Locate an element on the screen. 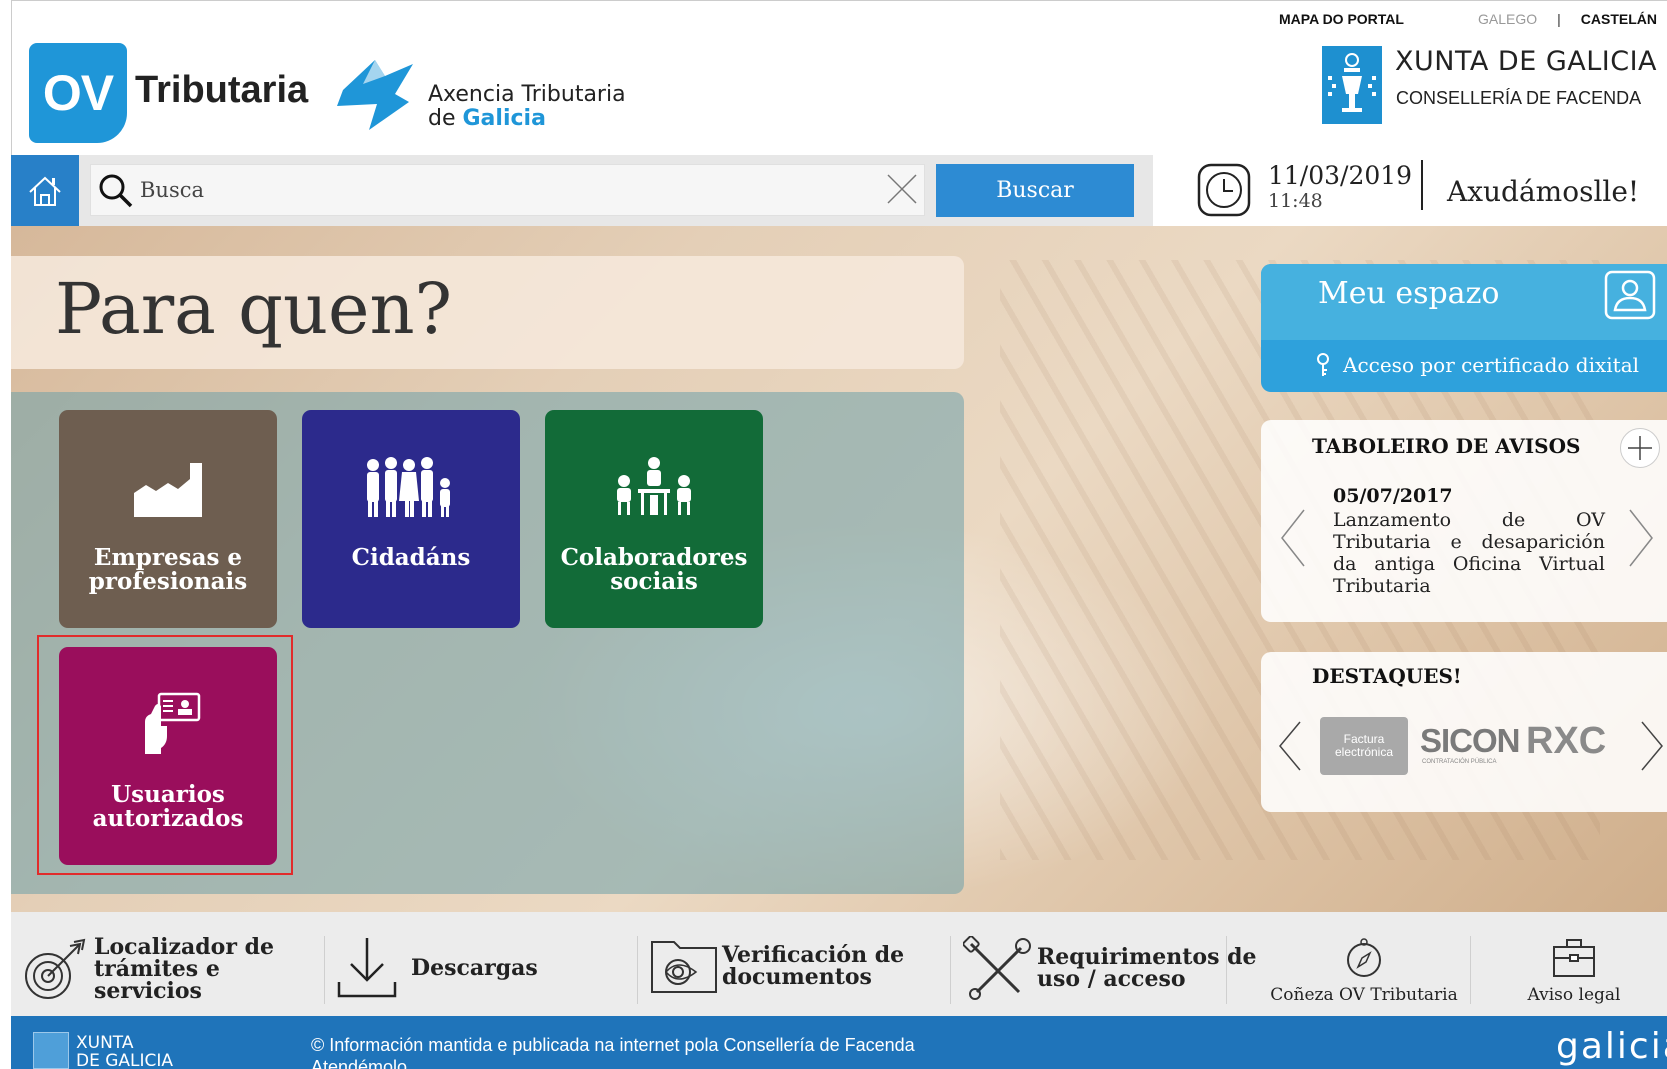 The height and width of the screenshot is (1069, 1667). agency-highlight: Galicia is located at coordinates (504, 118).